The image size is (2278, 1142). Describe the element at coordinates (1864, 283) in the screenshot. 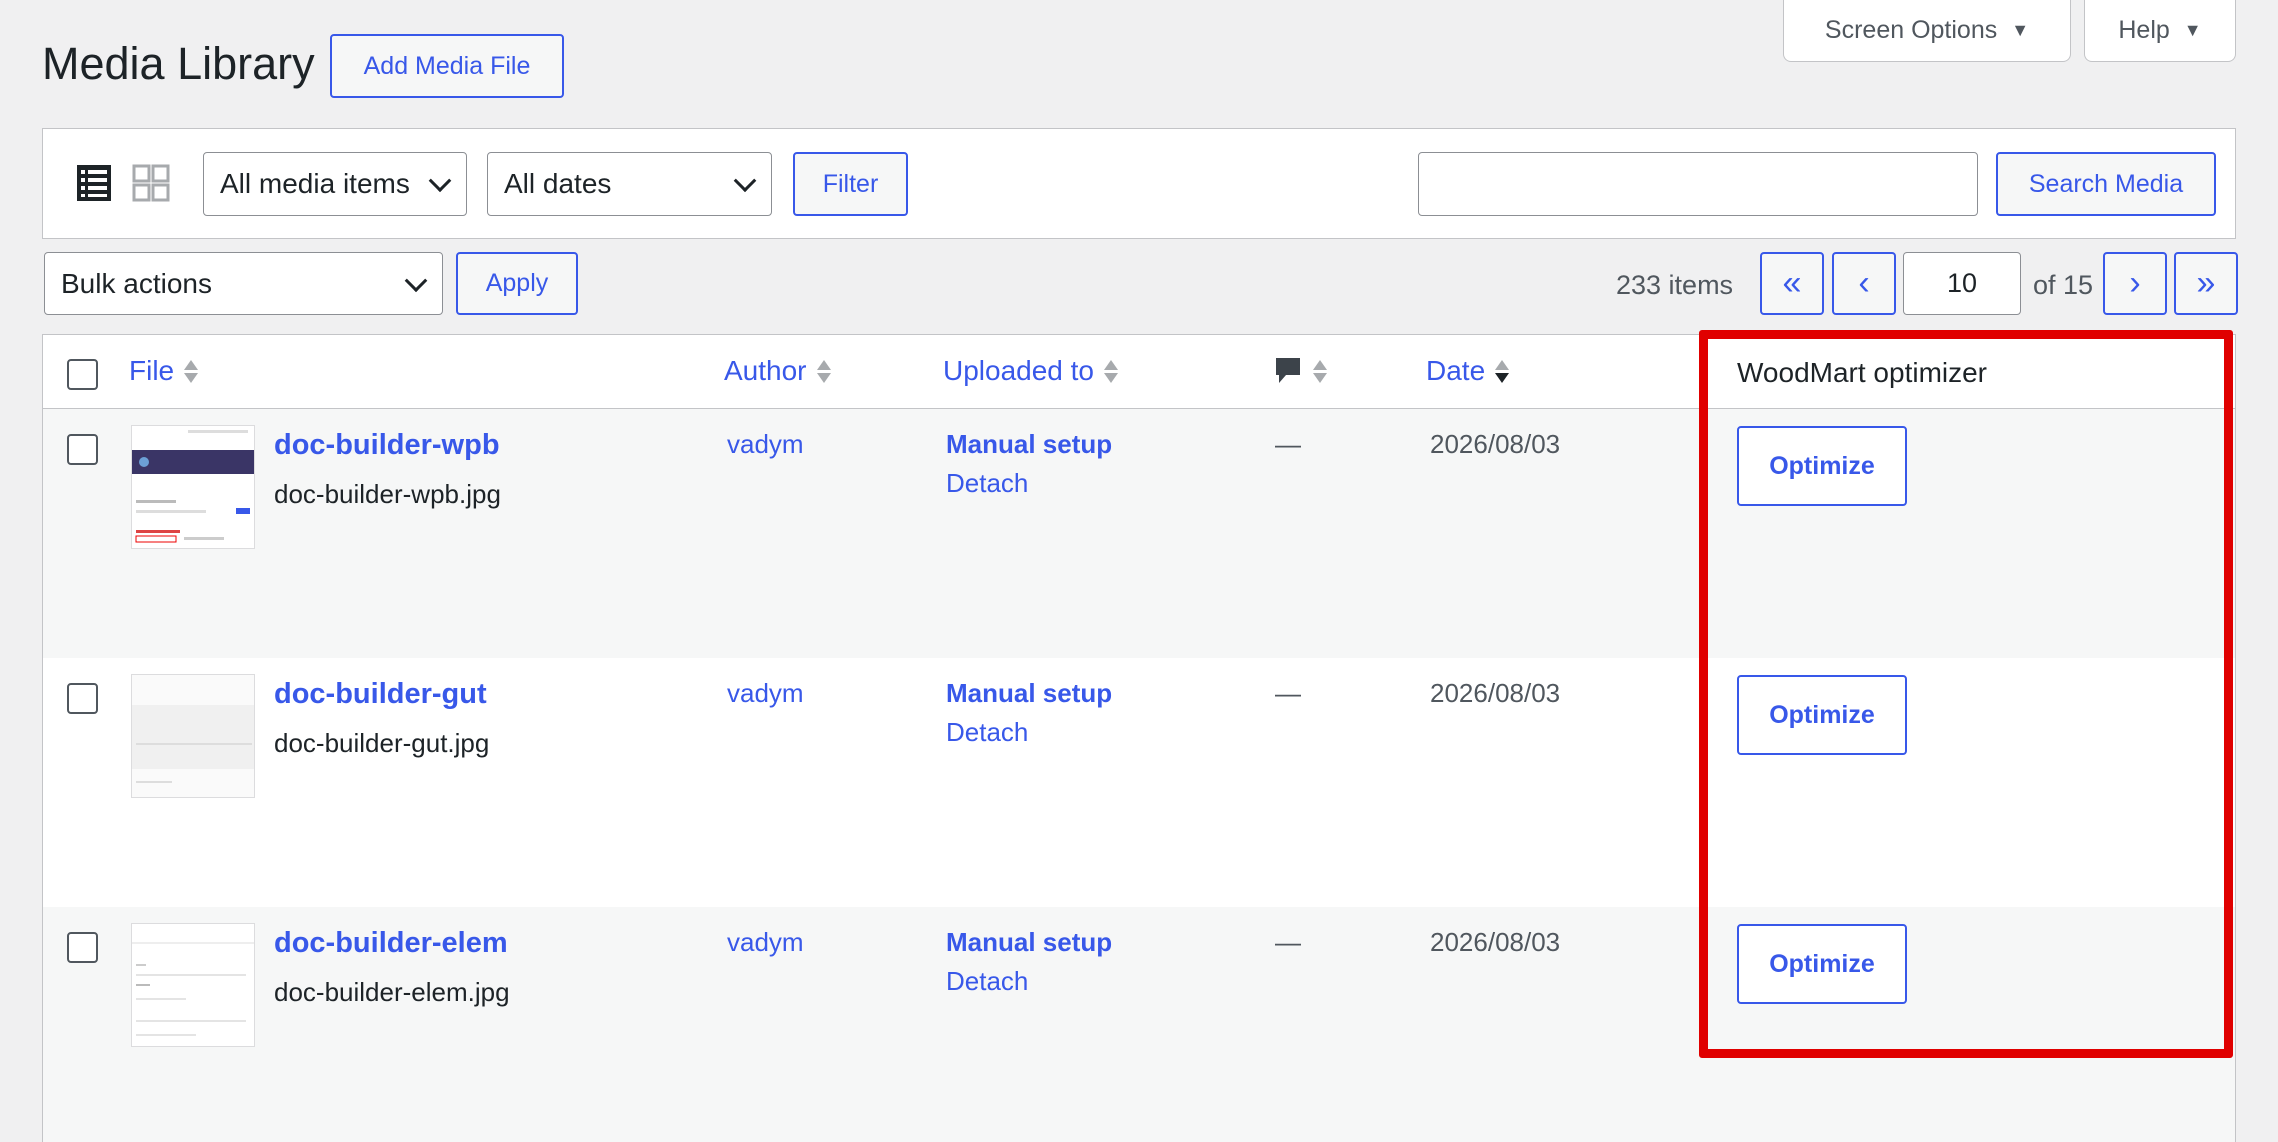

I see `prev-page-button: ‹` at that location.